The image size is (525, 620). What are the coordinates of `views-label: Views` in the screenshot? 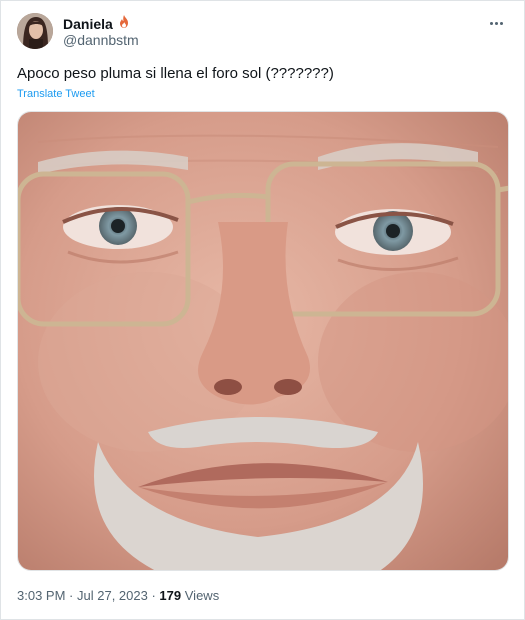 It's located at (202, 595).